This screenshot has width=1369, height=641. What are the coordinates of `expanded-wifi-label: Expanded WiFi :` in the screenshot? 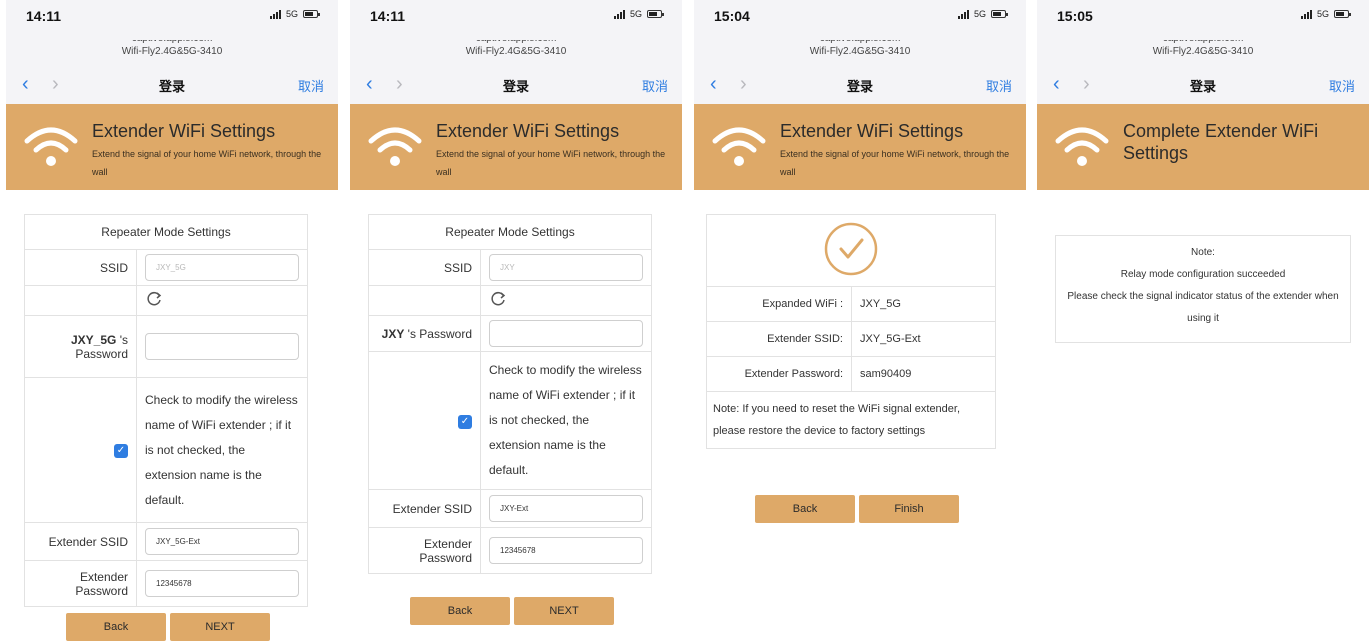 It's located at (779, 304).